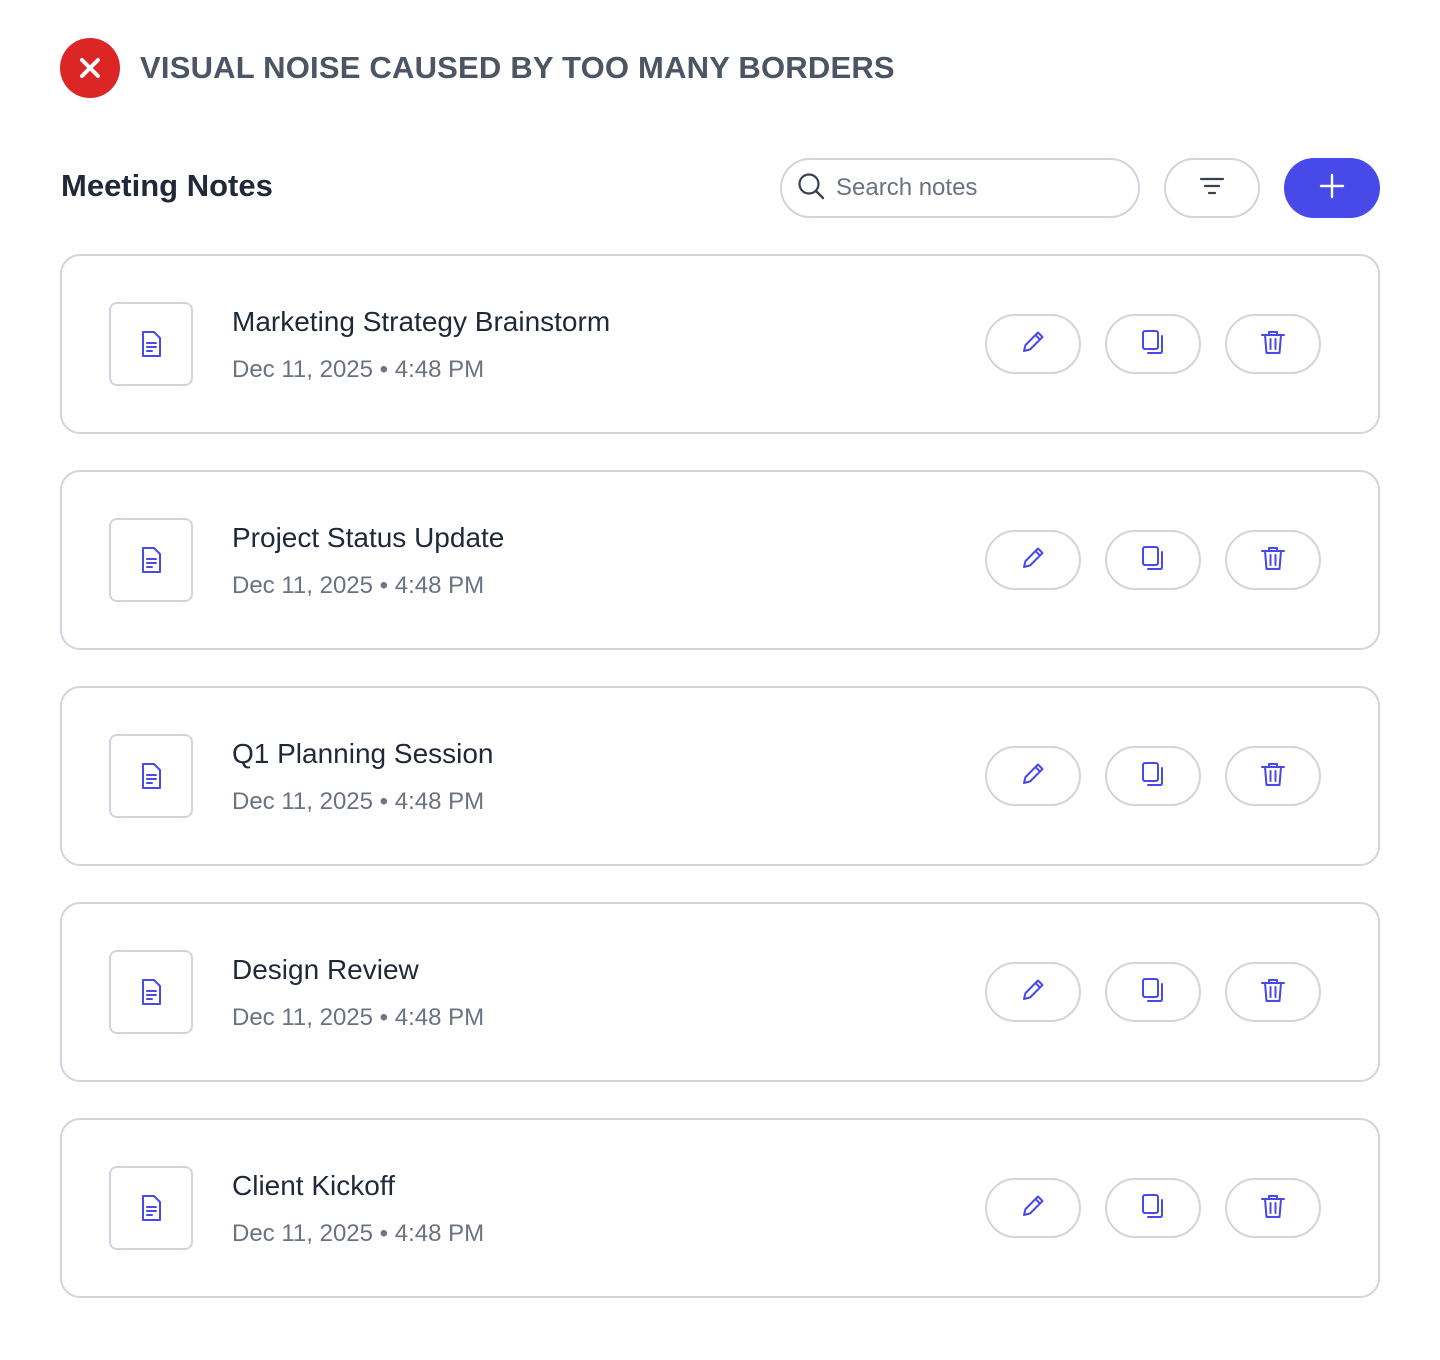 The height and width of the screenshot is (1360, 1440). Describe the element at coordinates (313, 1185) in the screenshot. I see `note-title: Client Kickoff` at that location.